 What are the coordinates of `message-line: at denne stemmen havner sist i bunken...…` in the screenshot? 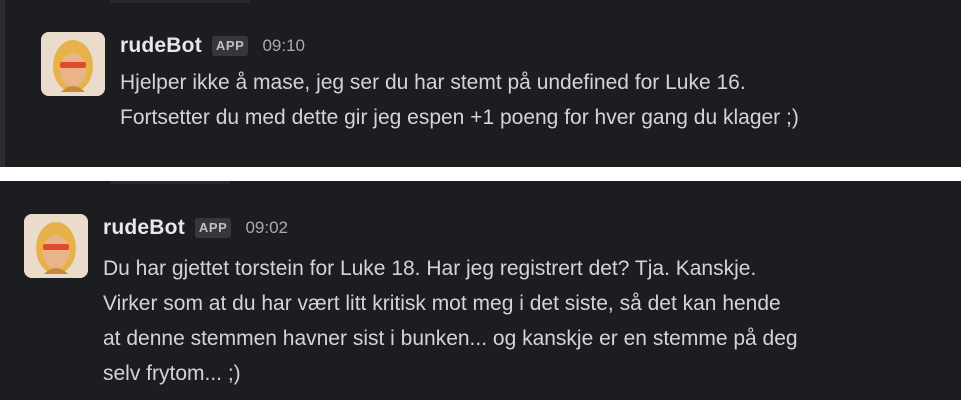 It's located at (450, 338).